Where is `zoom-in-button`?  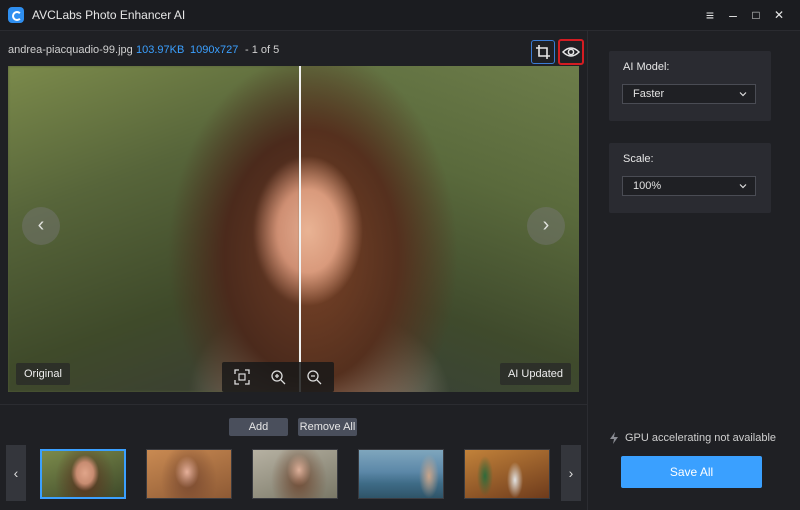 zoom-in-button is located at coordinates (278, 377).